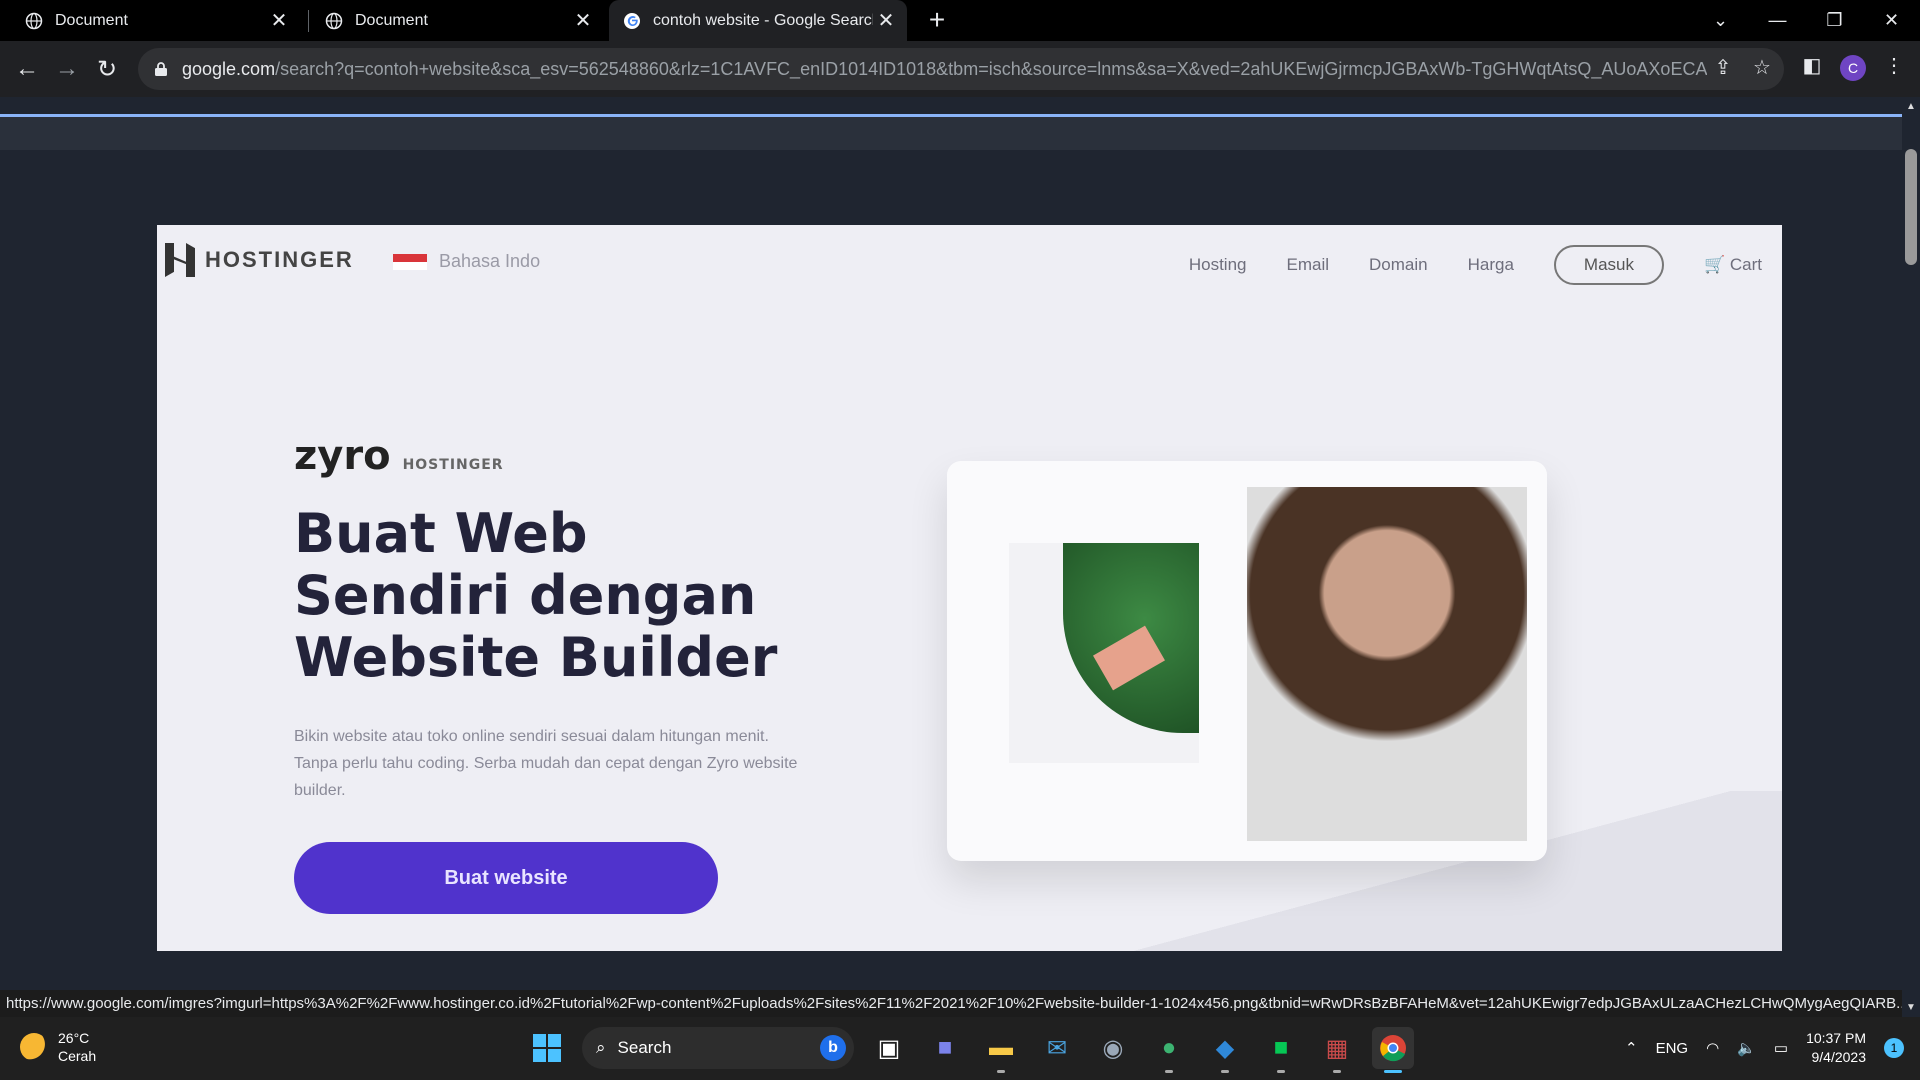 This screenshot has height=1080, width=1920. I want to click on google-icon, so click(632, 20).